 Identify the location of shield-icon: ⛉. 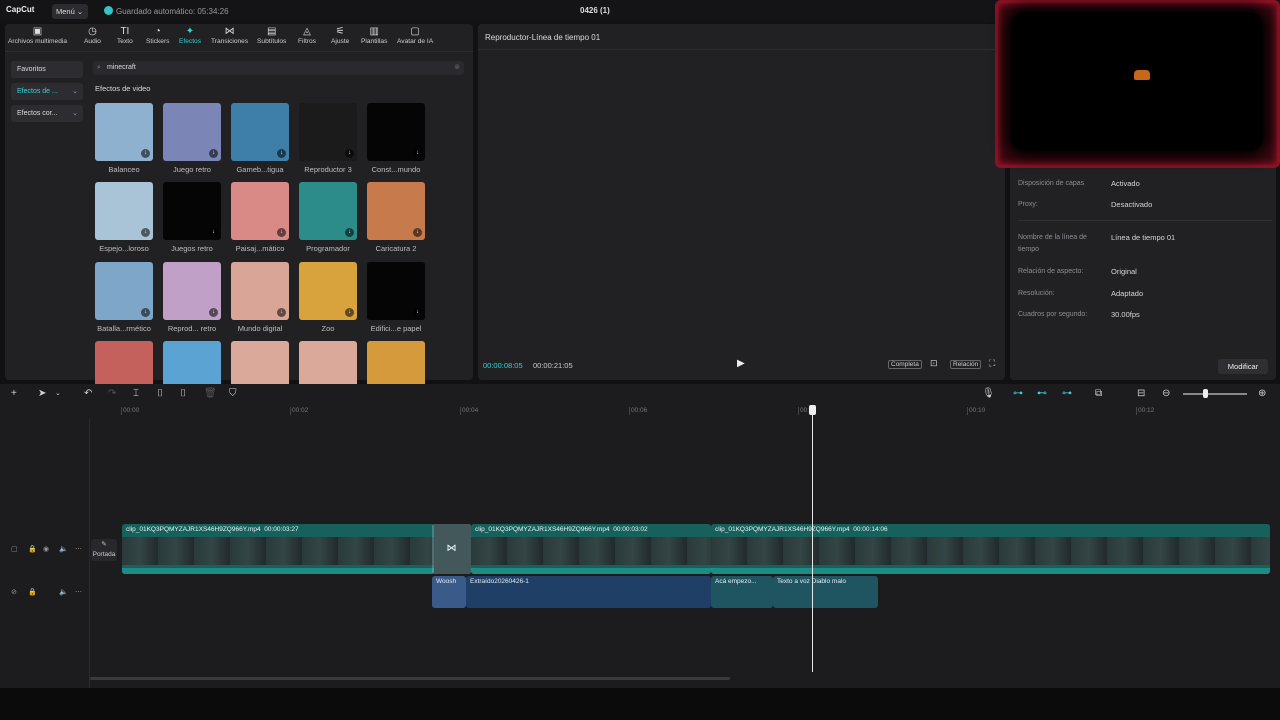
(233, 394).